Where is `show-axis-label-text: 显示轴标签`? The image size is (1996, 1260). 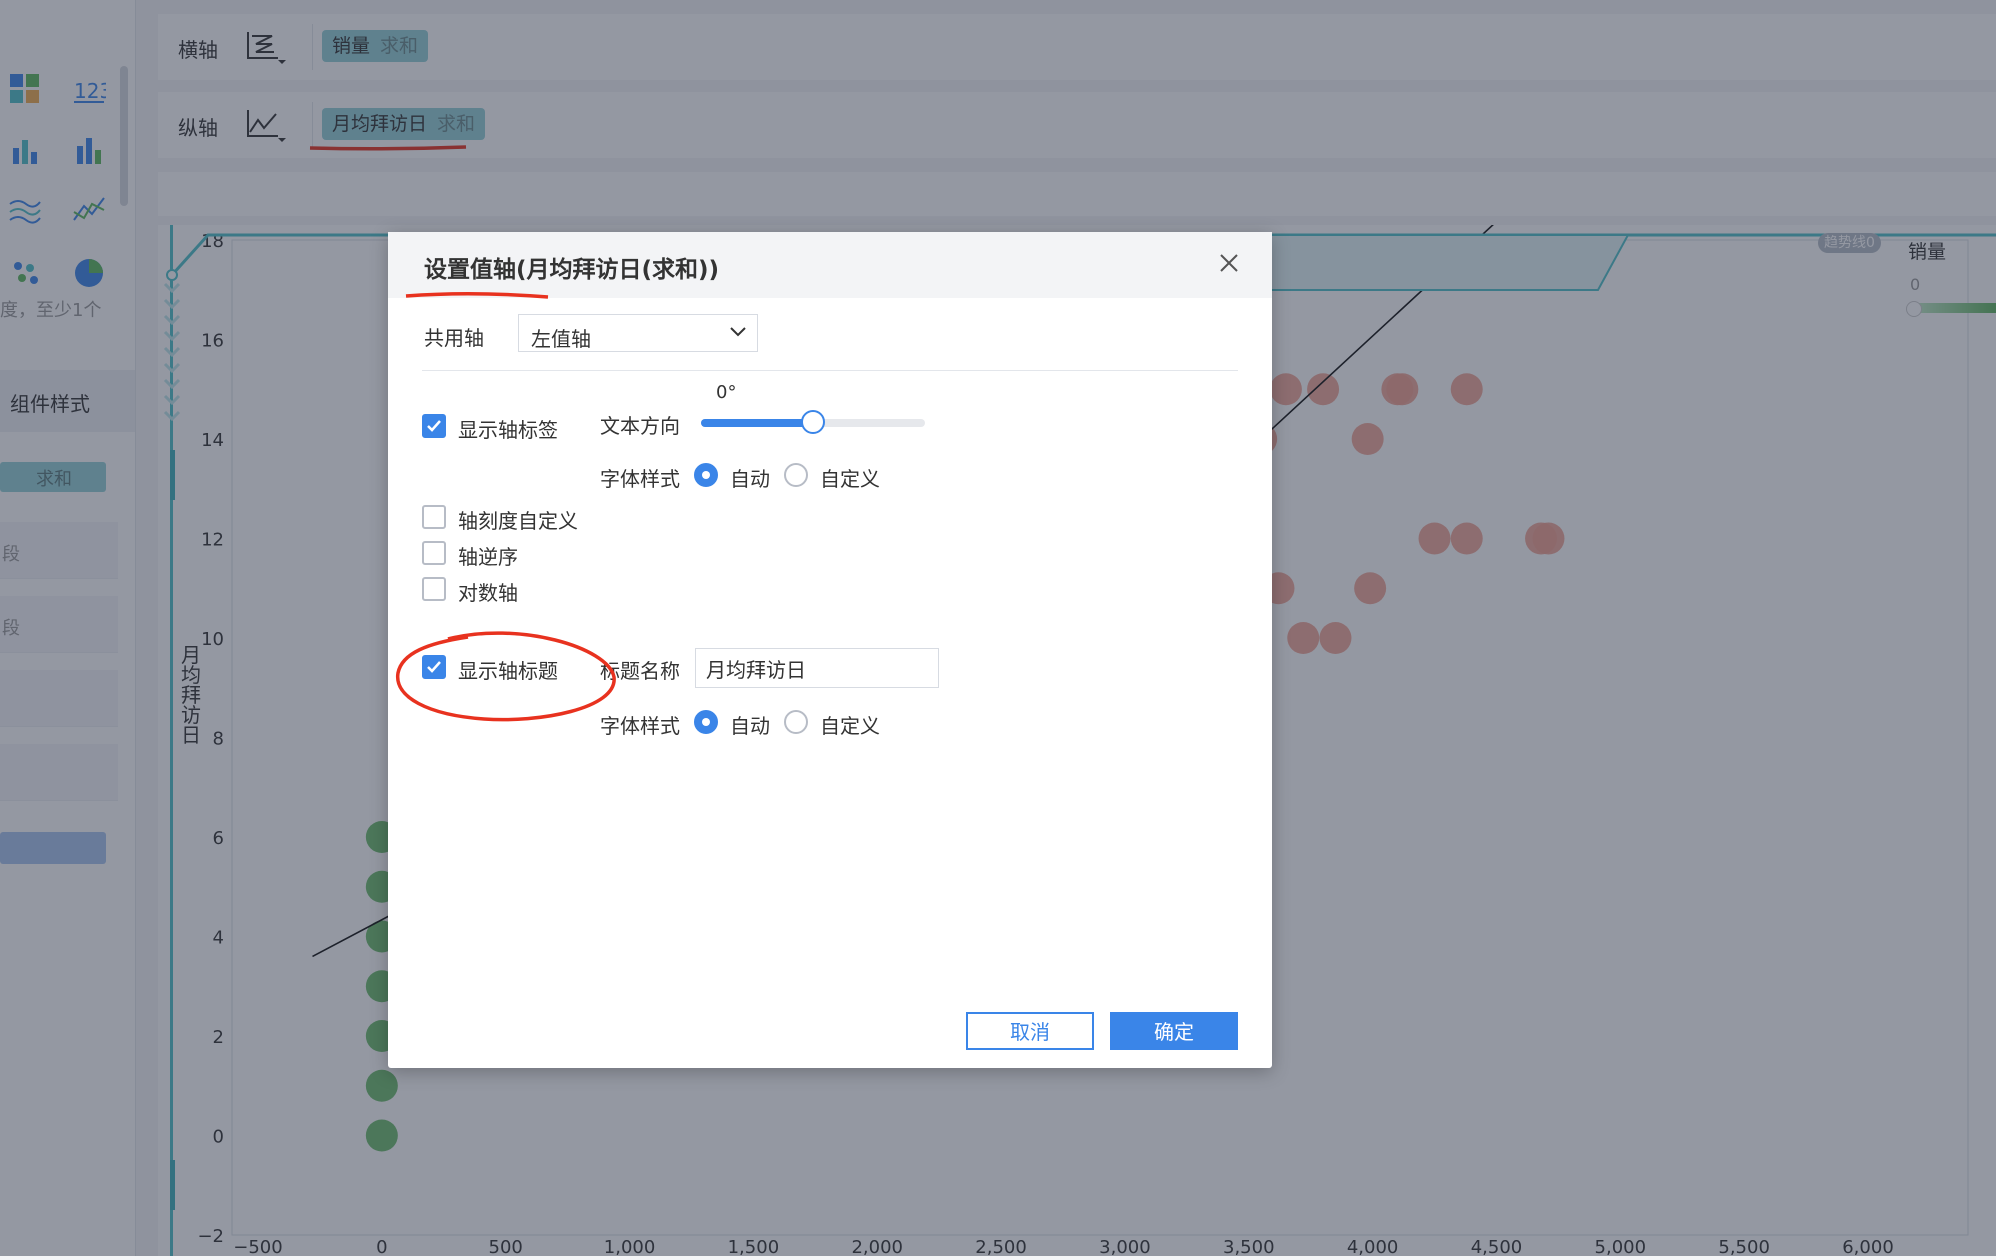 show-axis-label-text: 显示轴标签 is located at coordinates (508, 430).